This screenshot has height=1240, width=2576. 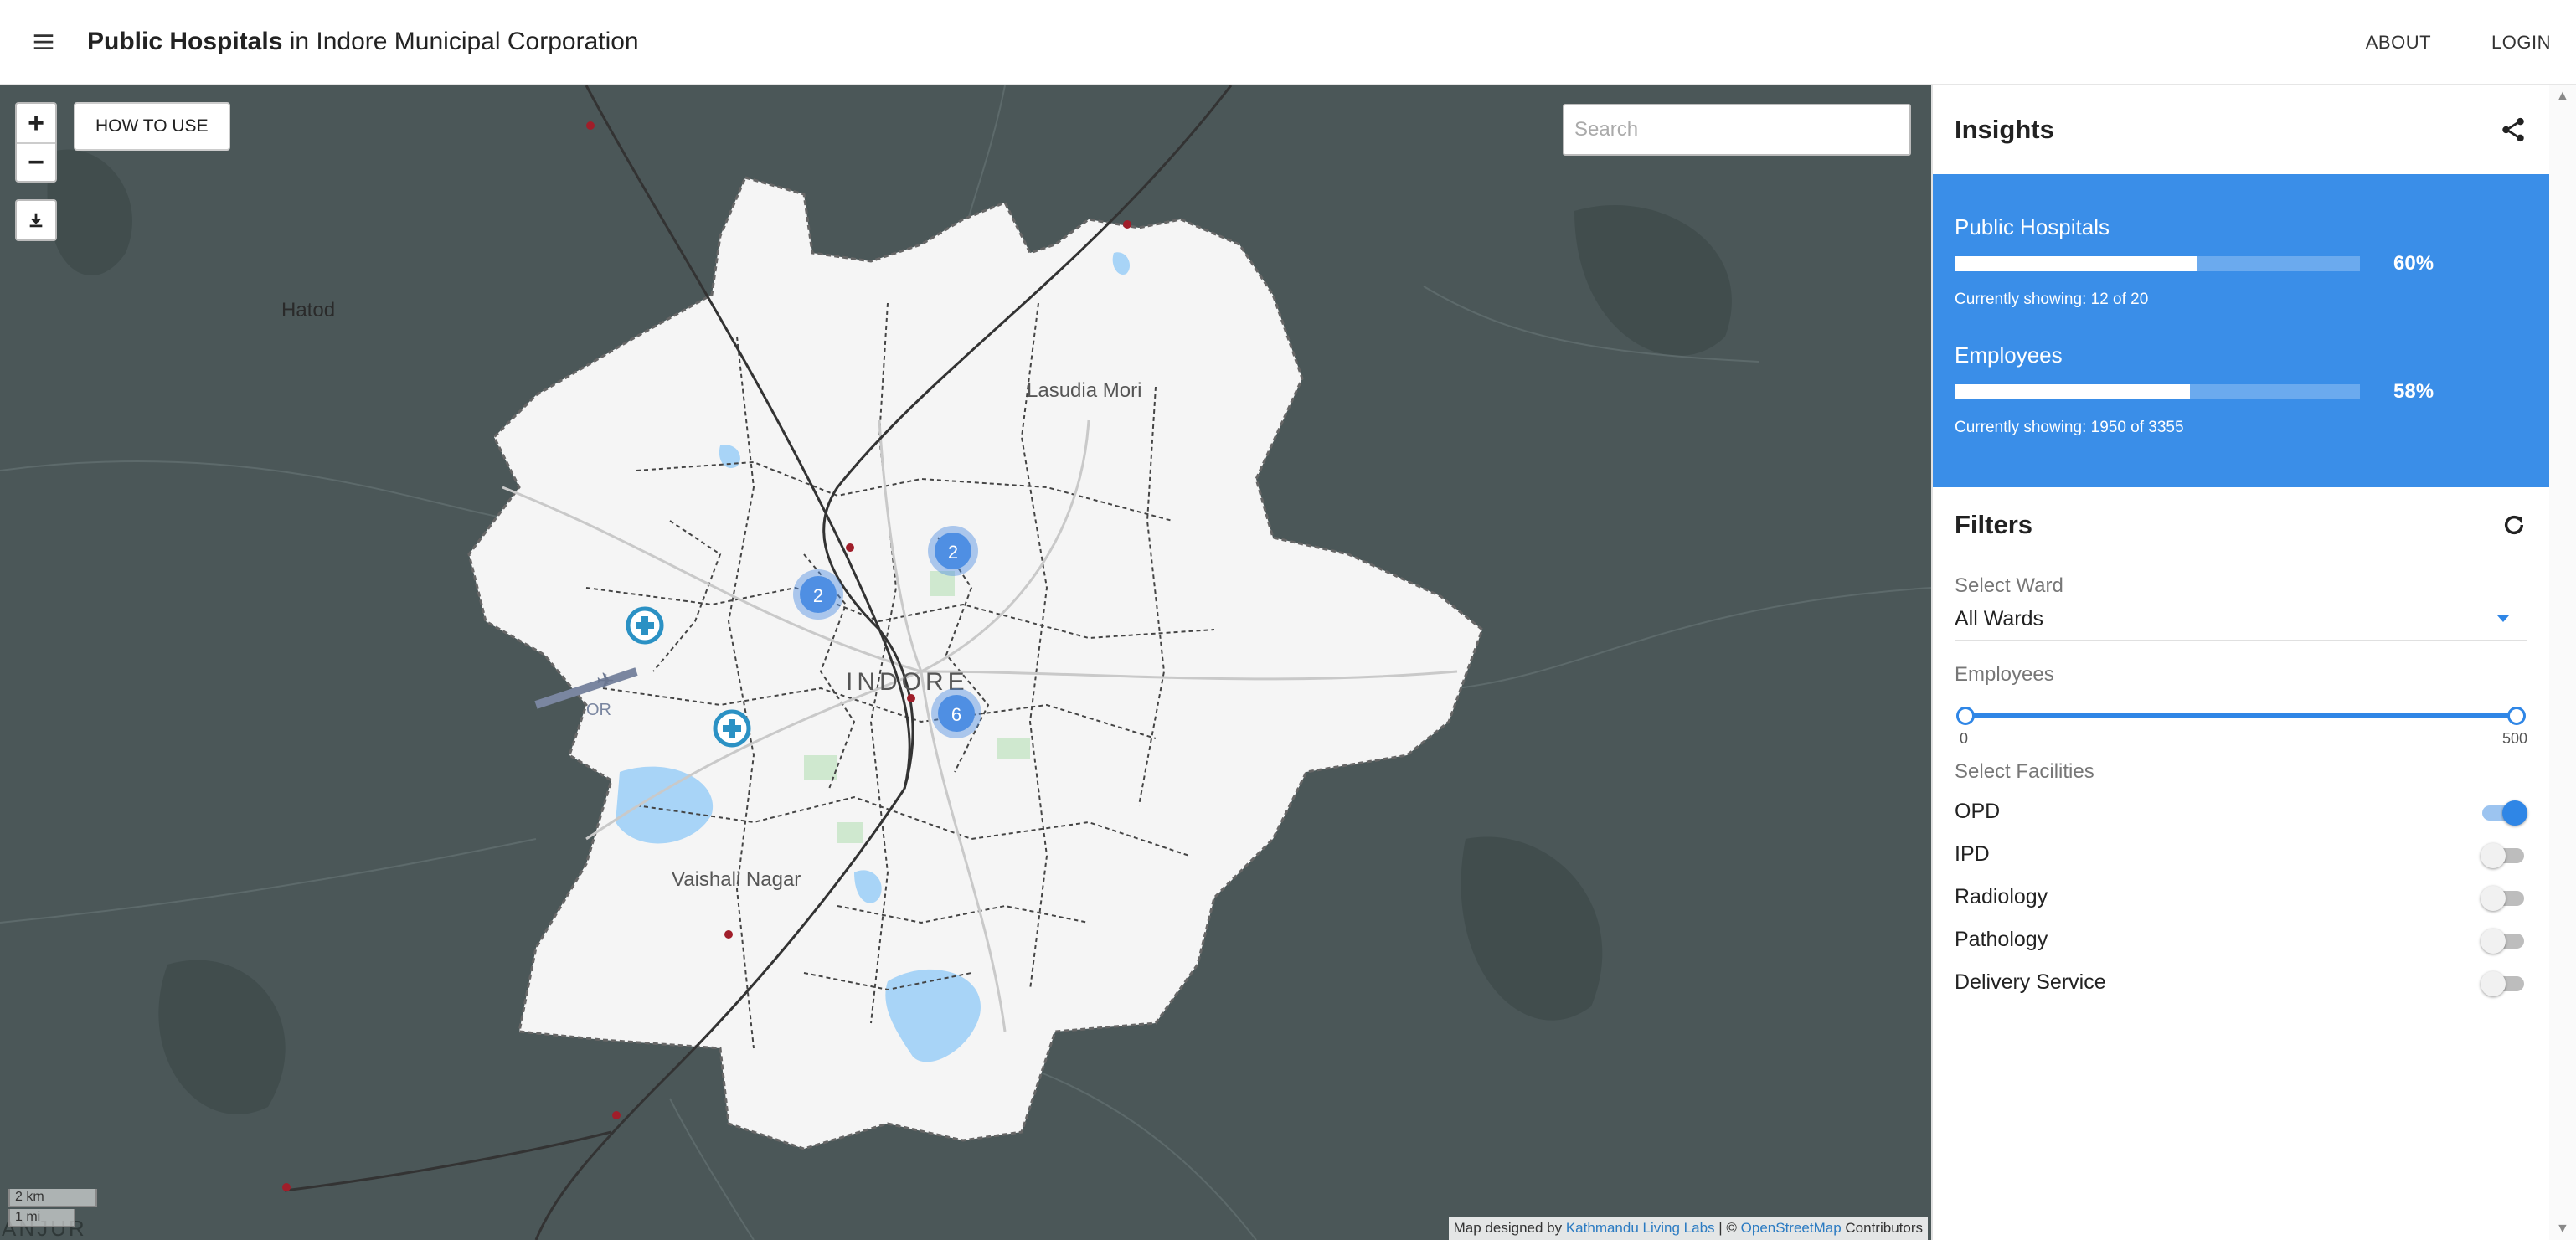 What do you see at coordinates (2241, 715) in the screenshot?
I see `range-track` at bounding box center [2241, 715].